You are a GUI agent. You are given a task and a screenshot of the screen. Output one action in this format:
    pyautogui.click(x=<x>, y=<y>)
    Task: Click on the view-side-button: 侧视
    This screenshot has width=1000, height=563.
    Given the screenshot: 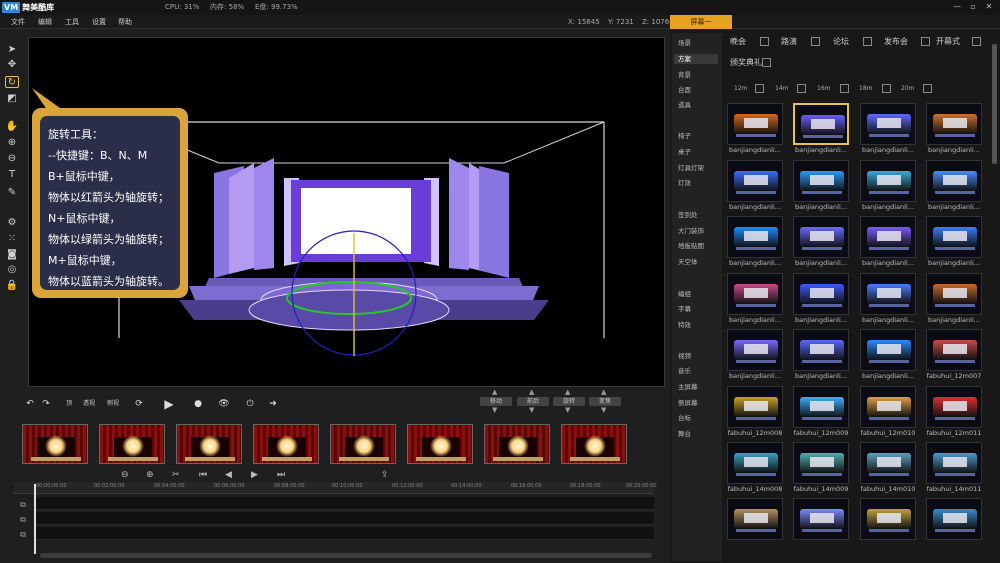 What is the action you would take?
    pyautogui.click(x=113, y=404)
    